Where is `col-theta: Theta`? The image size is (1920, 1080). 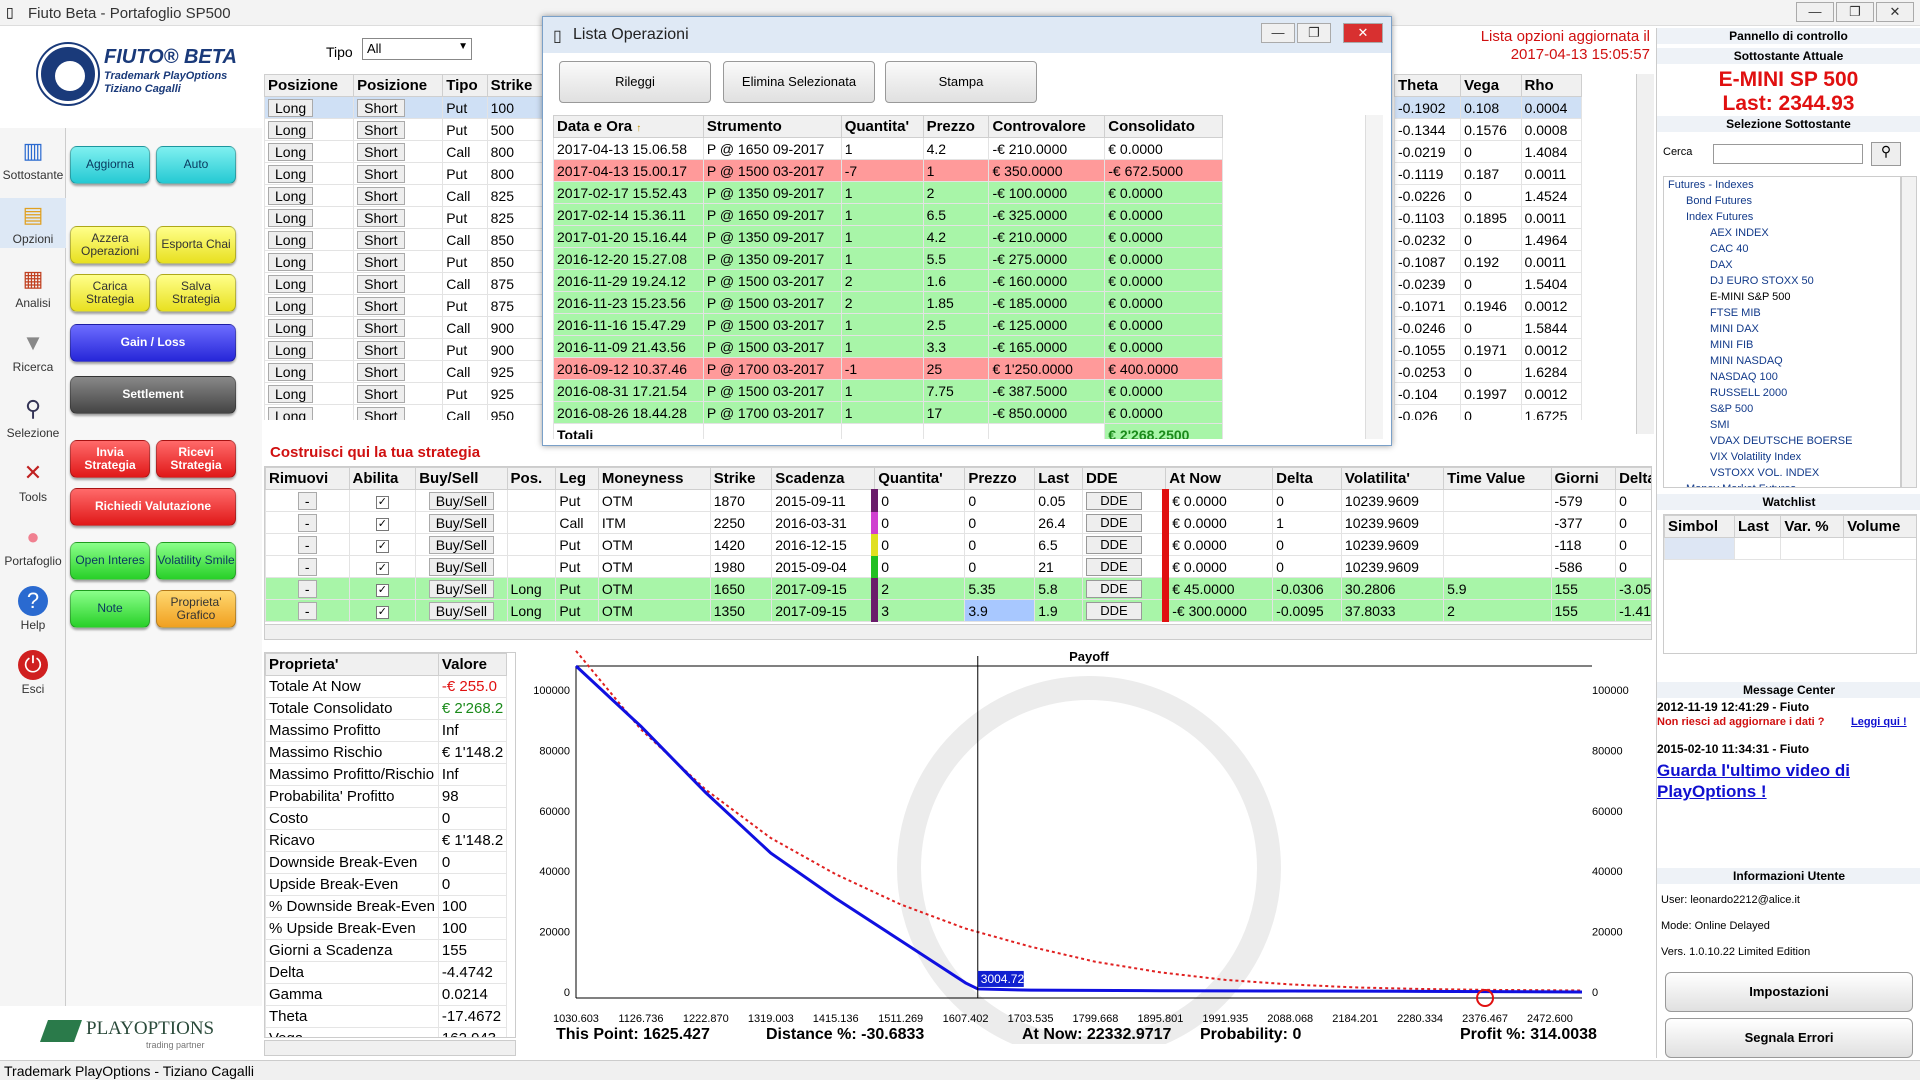 col-theta: Theta is located at coordinates (1428, 85).